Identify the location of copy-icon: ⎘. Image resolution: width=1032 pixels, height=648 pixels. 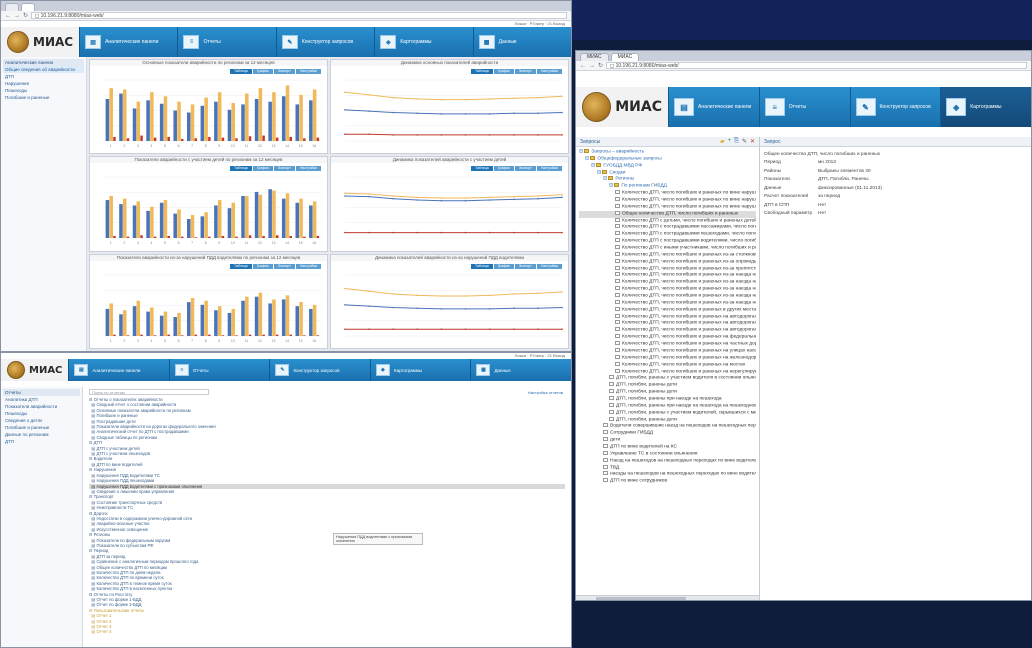
(736, 141).